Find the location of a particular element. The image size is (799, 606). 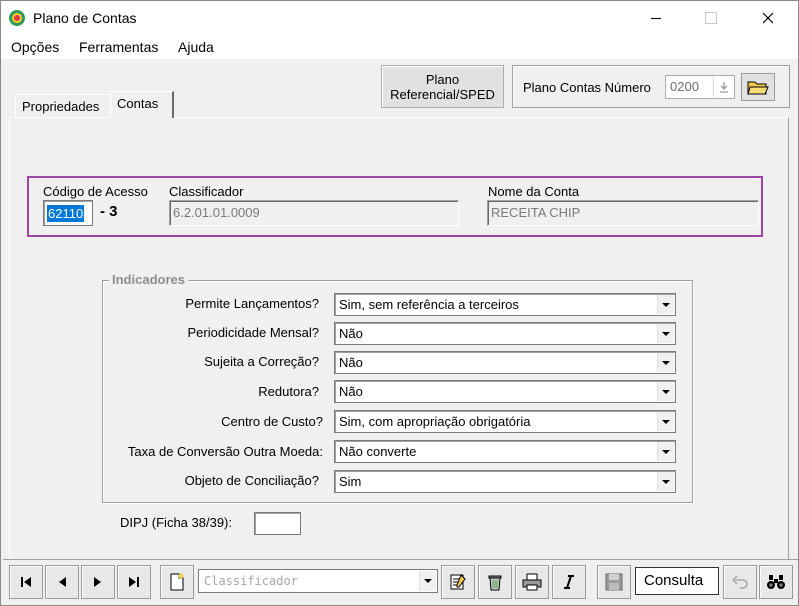

edit-icon is located at coordinates (458, 582).